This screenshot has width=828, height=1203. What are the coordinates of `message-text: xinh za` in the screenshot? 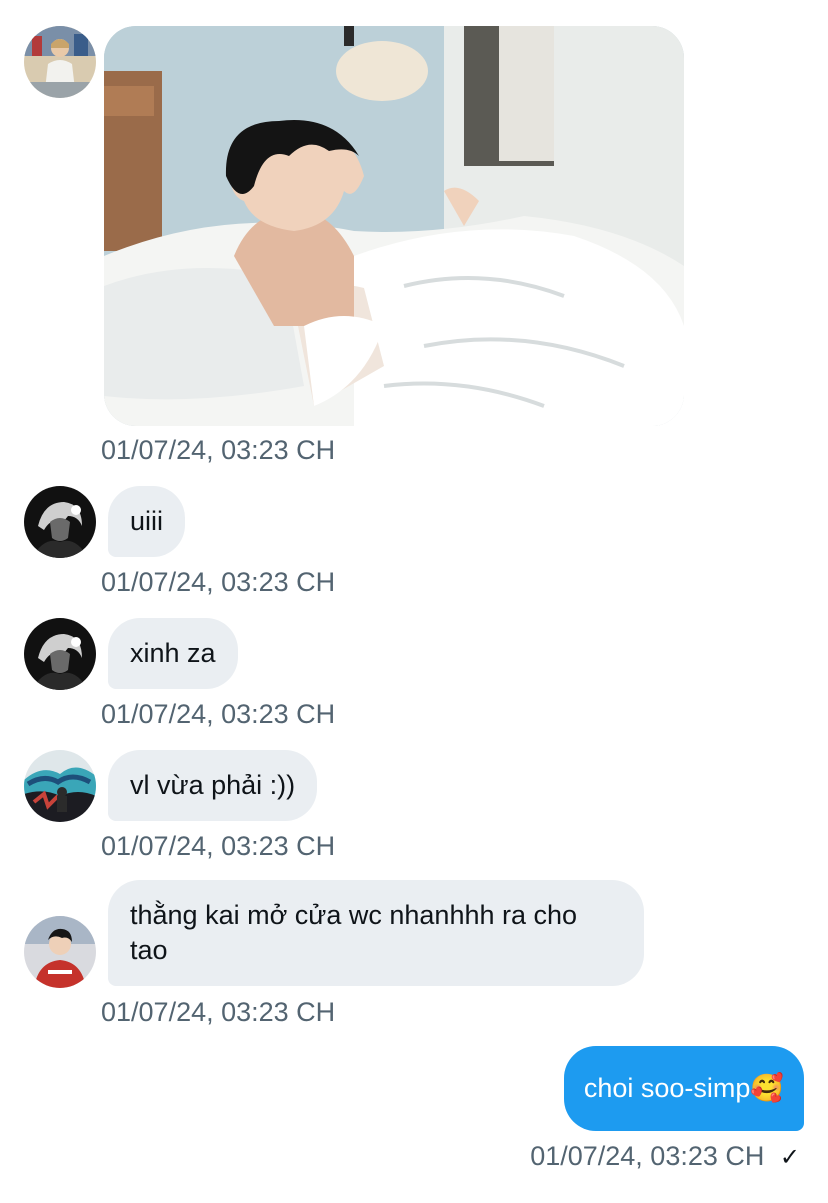 It's located at (173, 653).